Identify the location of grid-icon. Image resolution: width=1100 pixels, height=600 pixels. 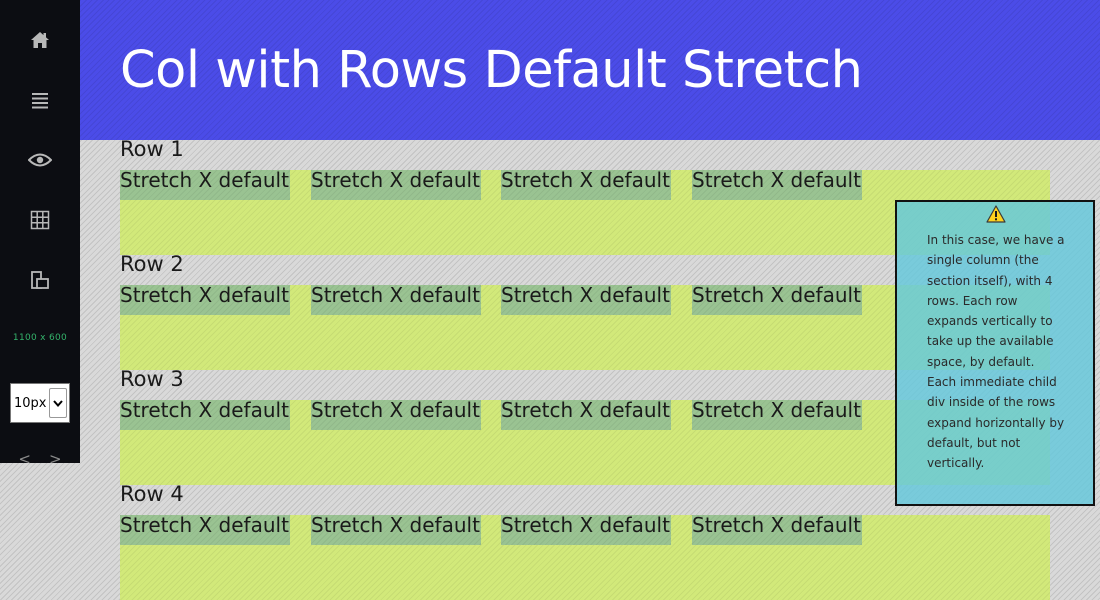
(40, 220).